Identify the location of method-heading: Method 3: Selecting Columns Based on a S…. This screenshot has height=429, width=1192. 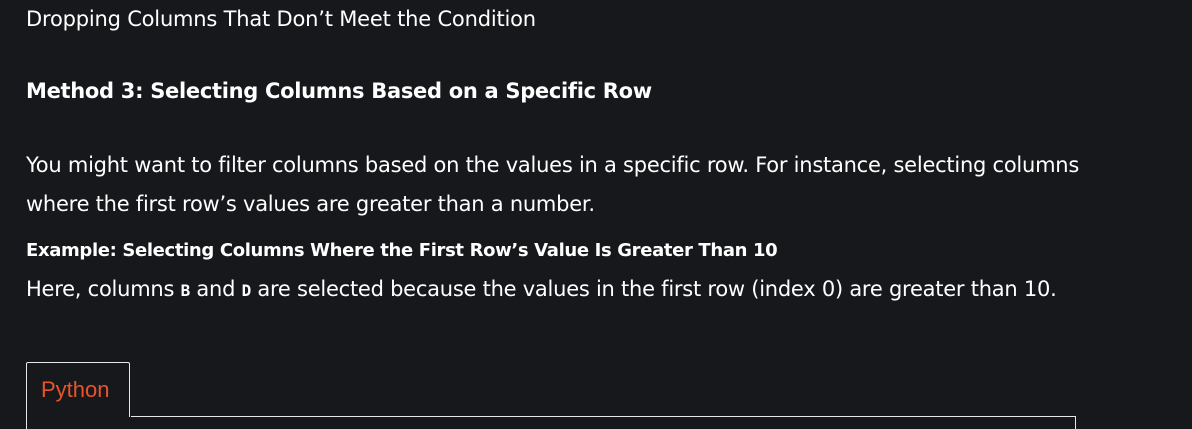
(339, 91).